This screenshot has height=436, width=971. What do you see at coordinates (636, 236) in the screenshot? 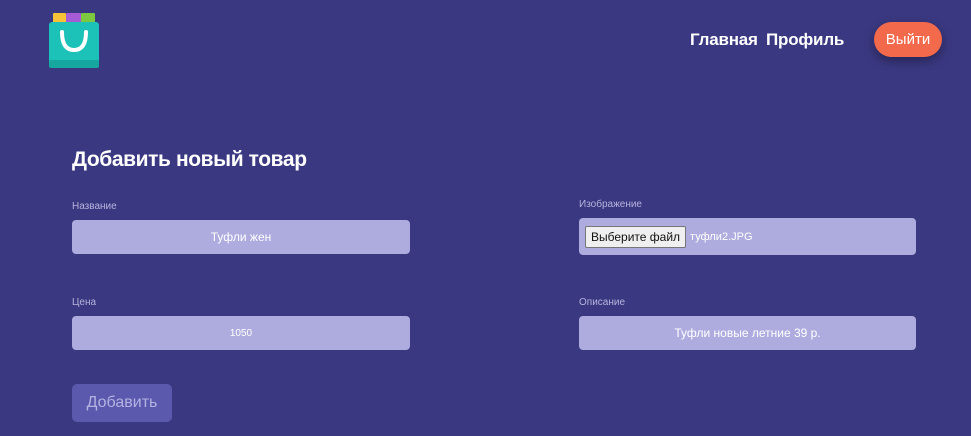
I see `choose-file-button: Выберите файл` at bounding box center [636, 236].